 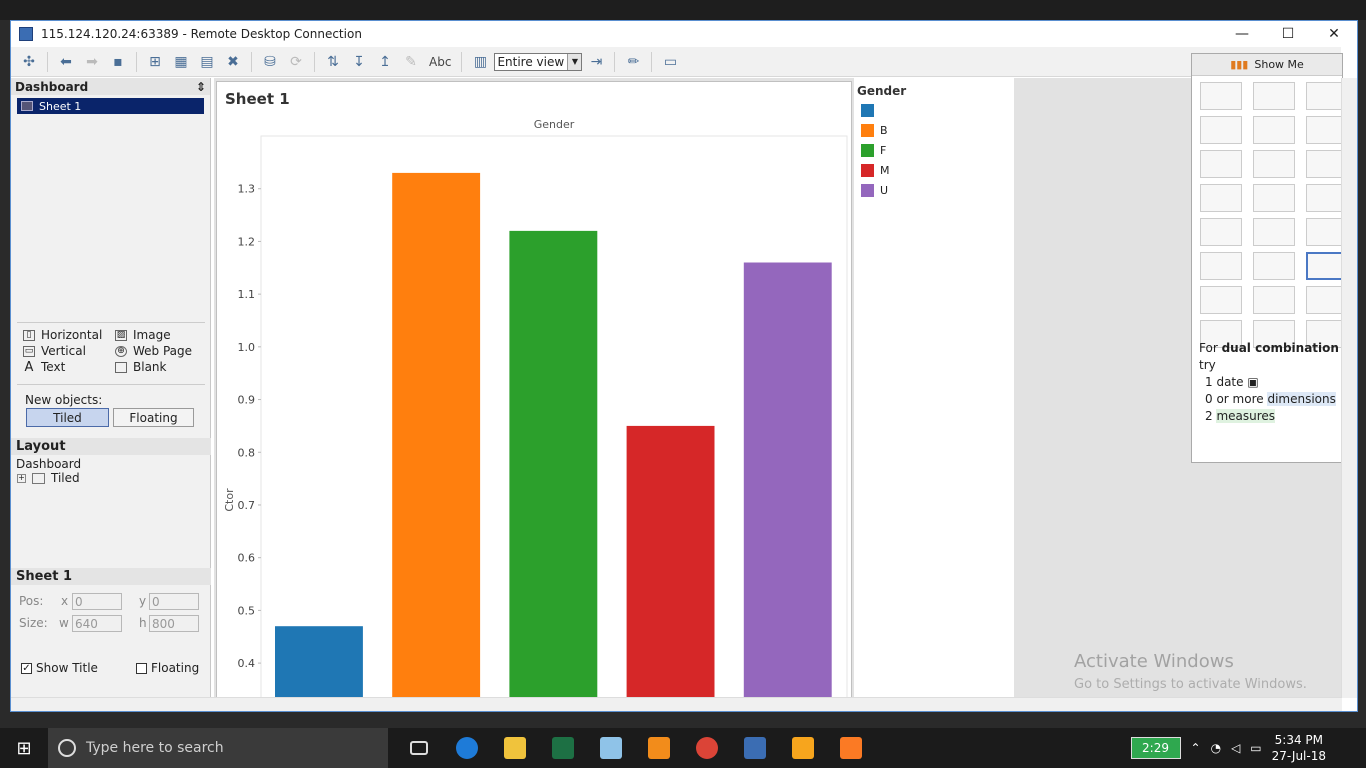 What do you see at coordinates (155, 62) in the screenshot?
I see `new-datasource-icon: ⊞` at bounding box center [155, 62].